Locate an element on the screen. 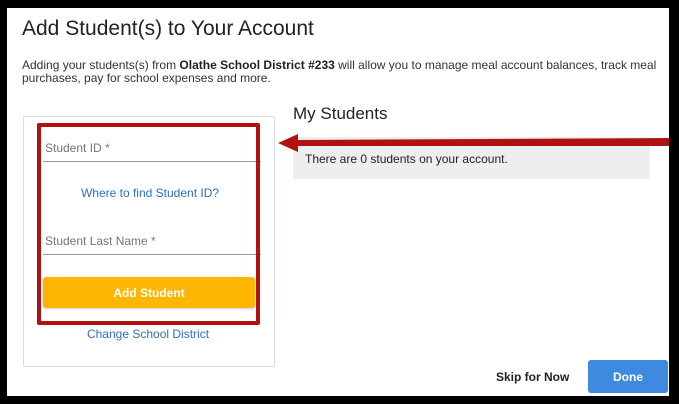  where-to-find-student-id-link: Where to find Student ID? is located at coordinates (150, 193).